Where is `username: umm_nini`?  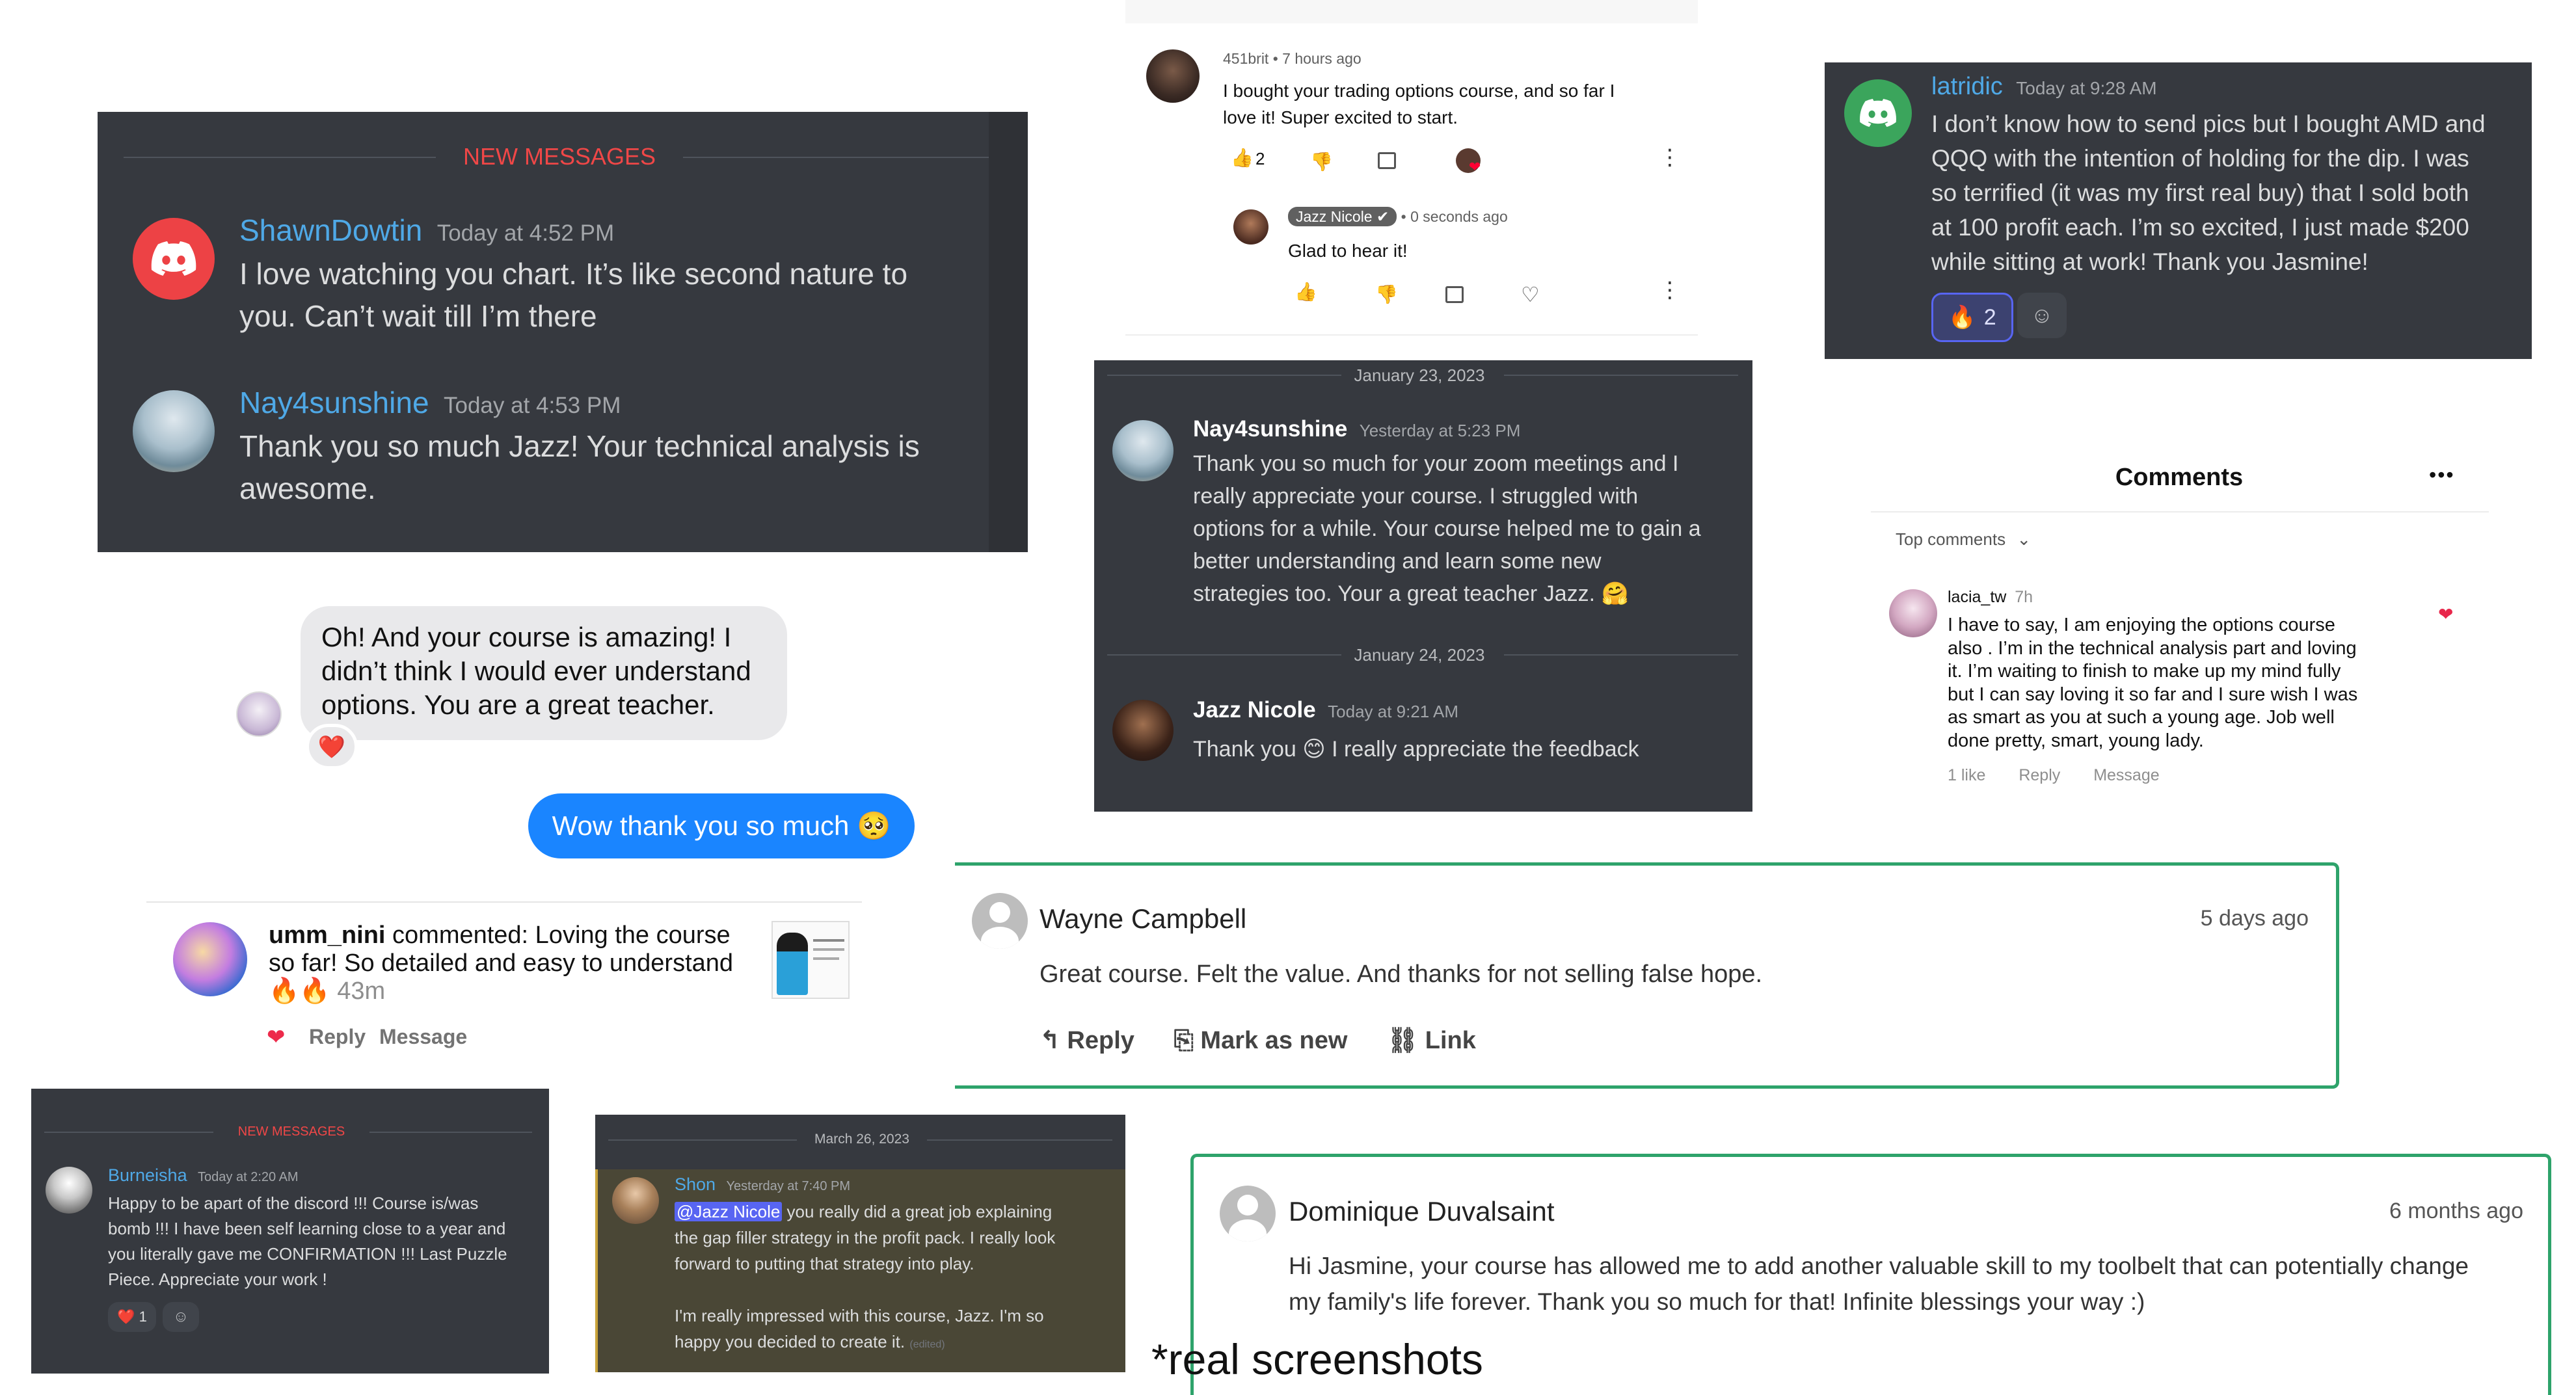
username: umm_nini is located at coordinates (327, 935).